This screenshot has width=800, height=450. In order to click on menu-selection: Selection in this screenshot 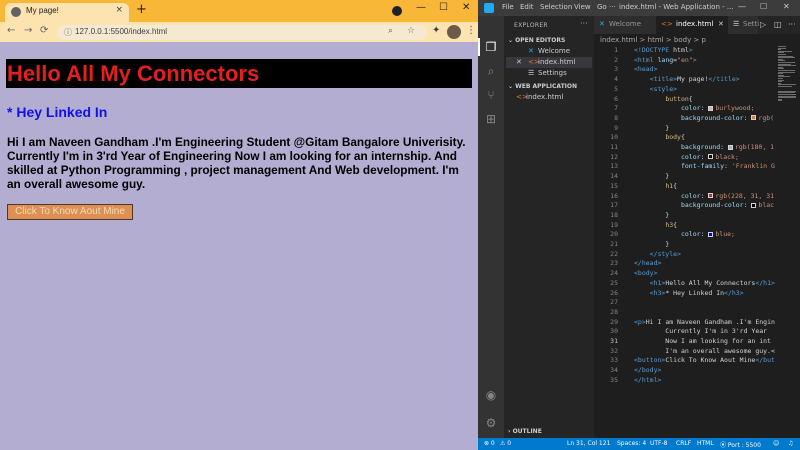, I will do `click(556, 7)`.